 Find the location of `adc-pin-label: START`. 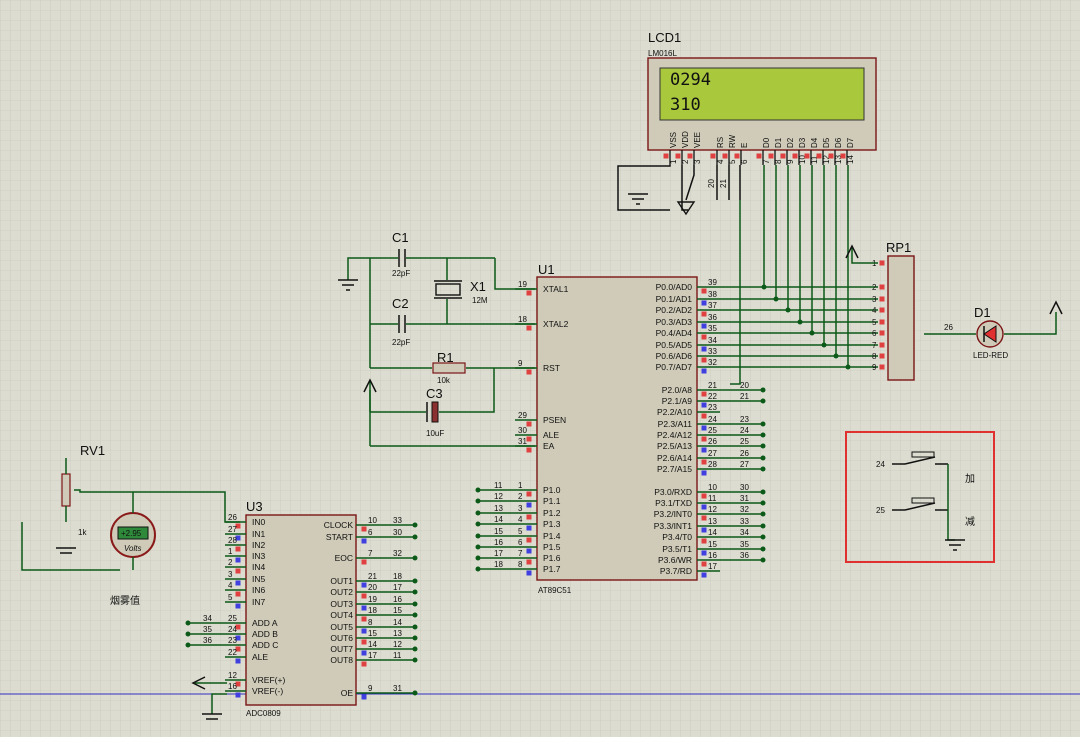

adc-pin-label: START is located at coordinates (339, 537).